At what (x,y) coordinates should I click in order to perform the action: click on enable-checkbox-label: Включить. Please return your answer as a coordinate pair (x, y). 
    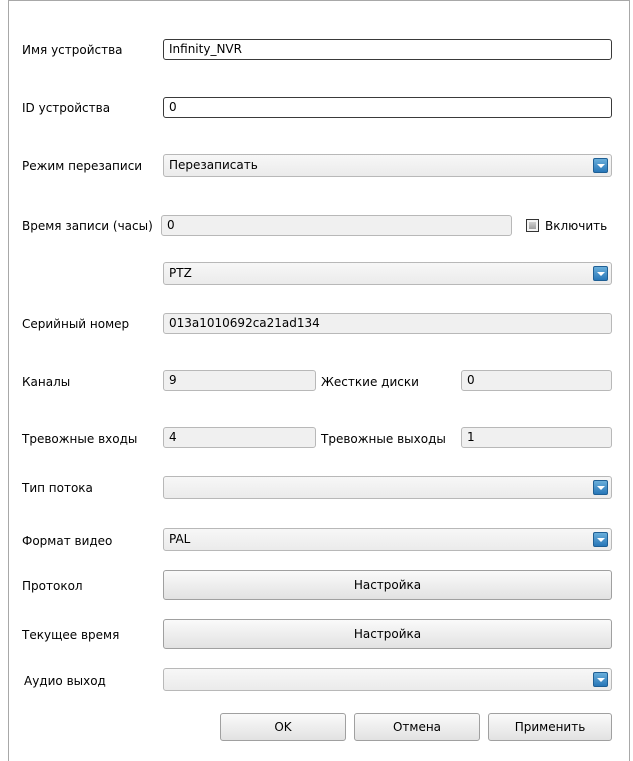
    Looking at the image, I should click on (576, 226).